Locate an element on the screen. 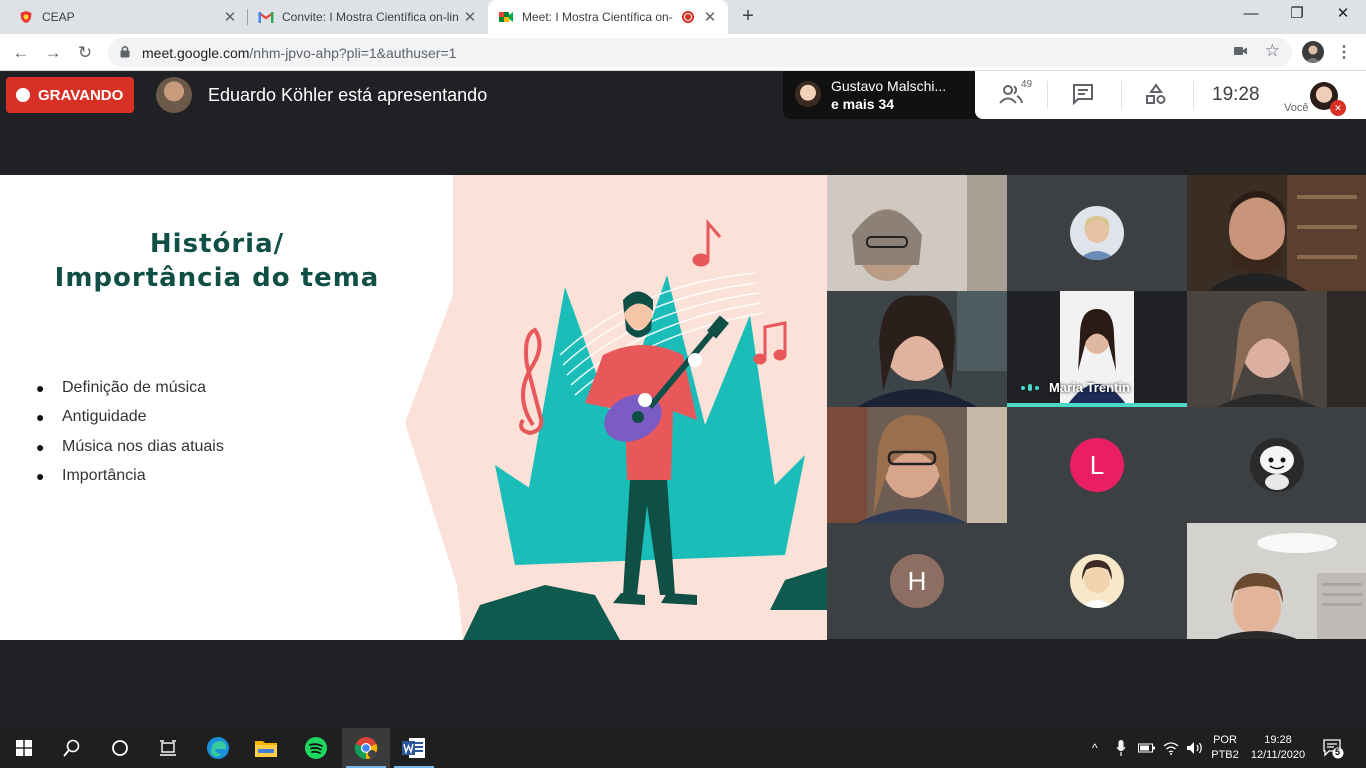 Image resolution: width=1366 pixels, height=768 pixels. meeting-clock: 19:28 is located at coordinates (1236, 94).